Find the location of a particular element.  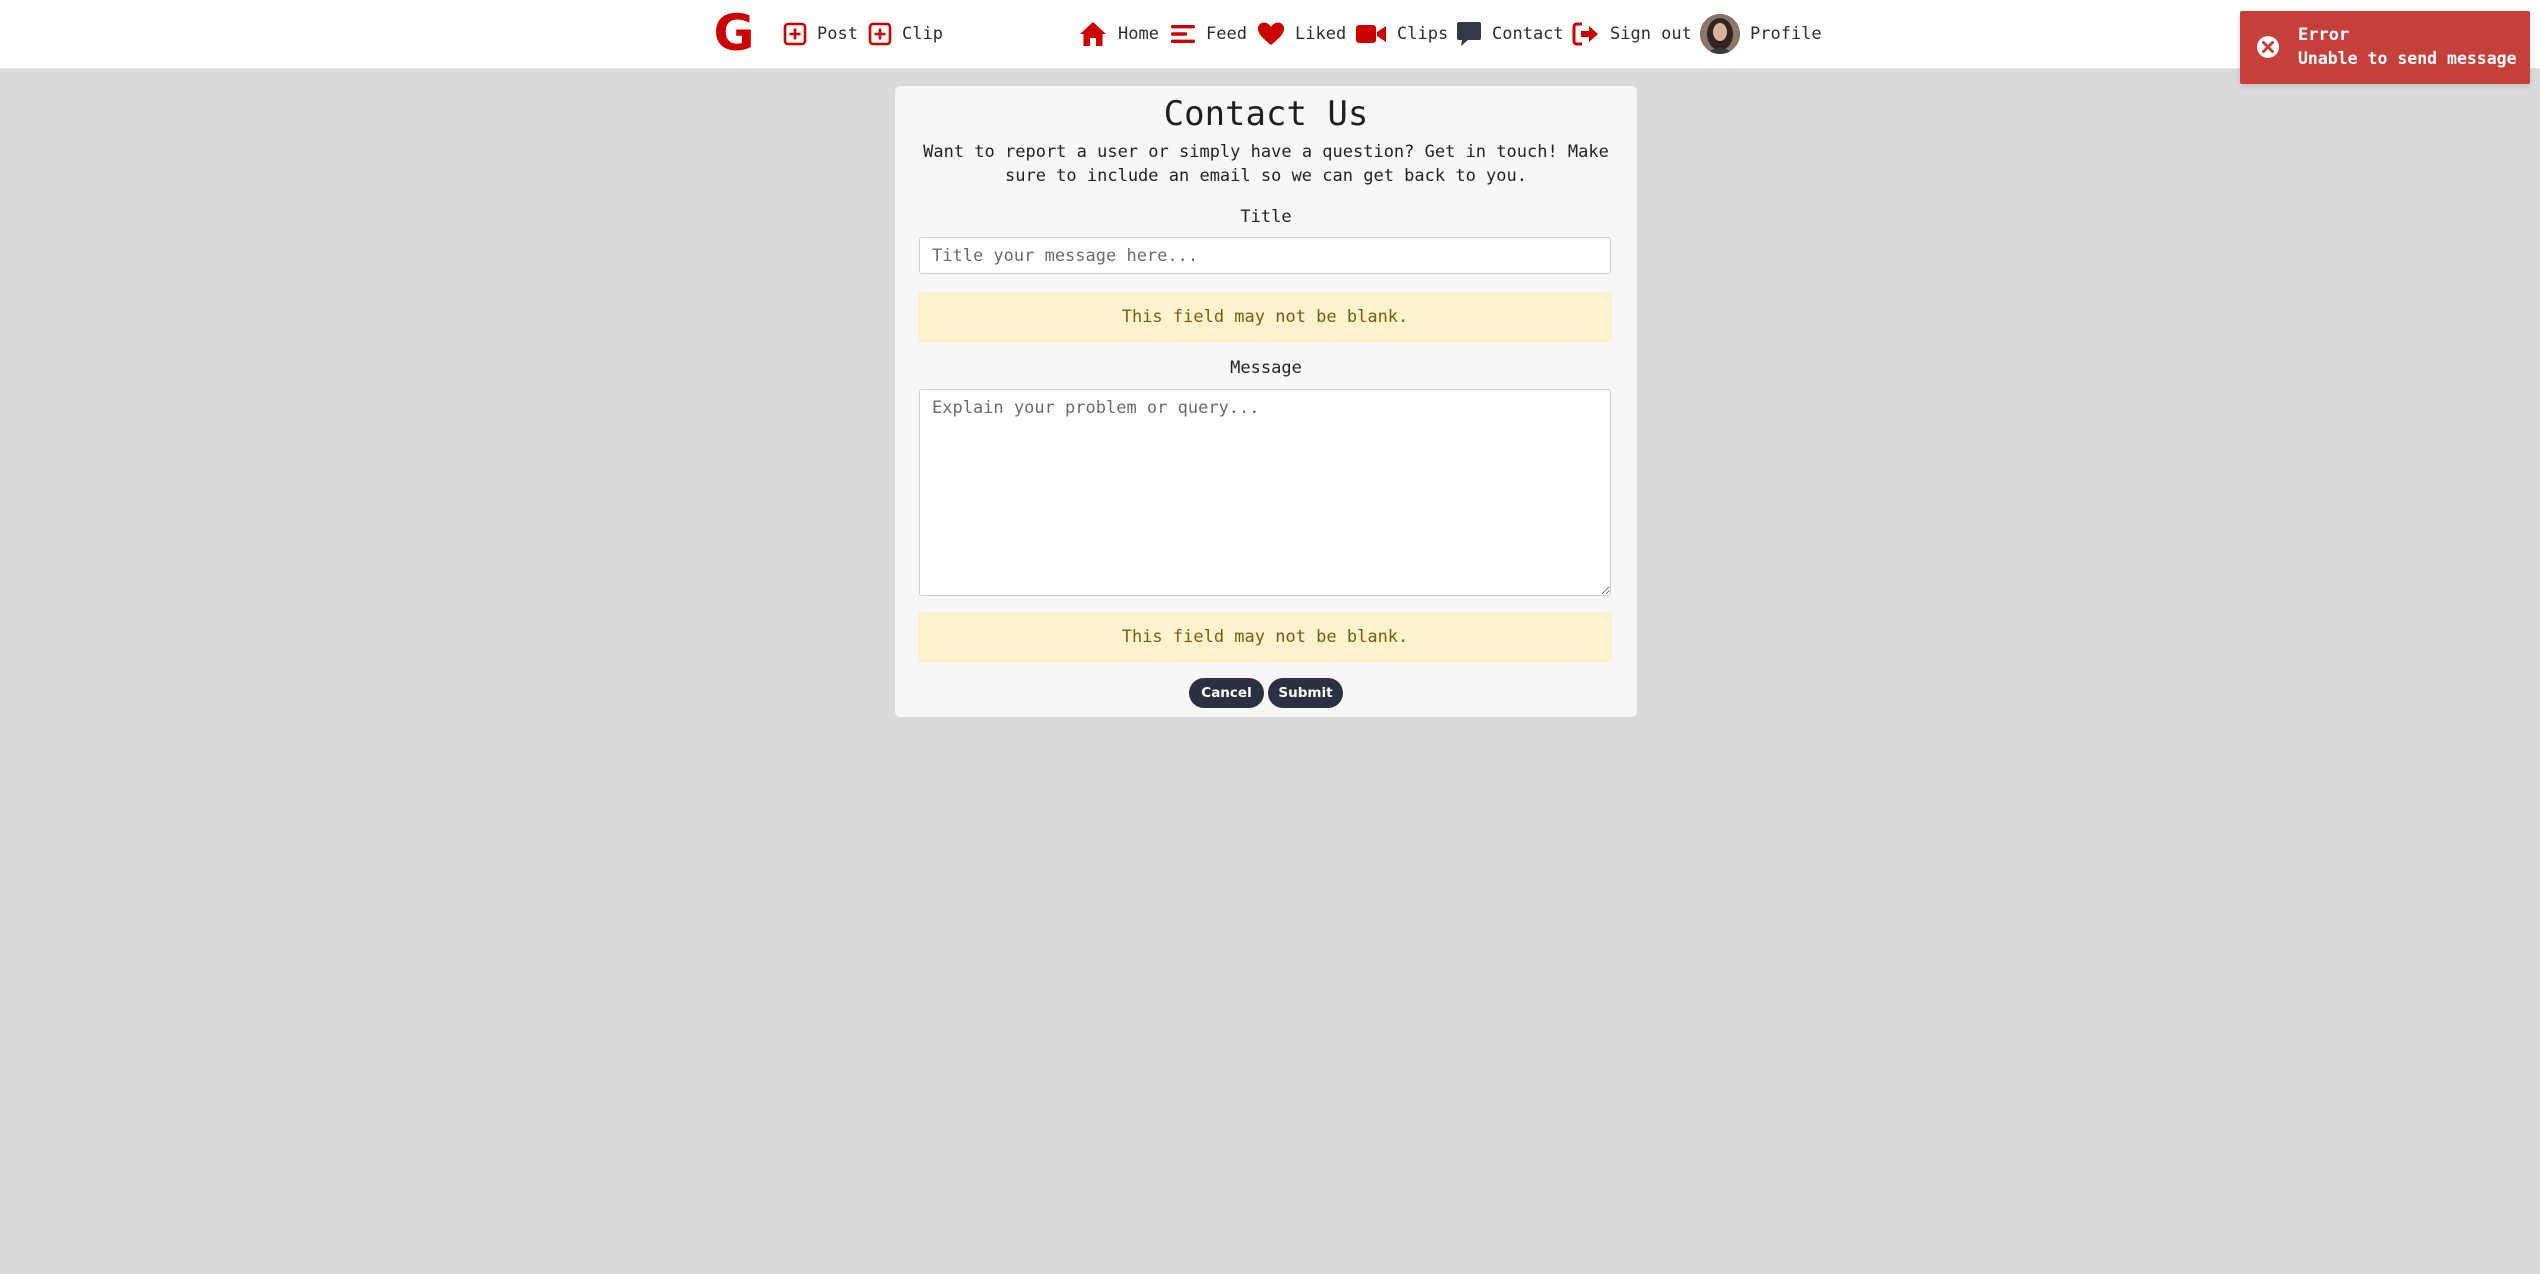

logo-text: G is located at coordinates (734, 33).